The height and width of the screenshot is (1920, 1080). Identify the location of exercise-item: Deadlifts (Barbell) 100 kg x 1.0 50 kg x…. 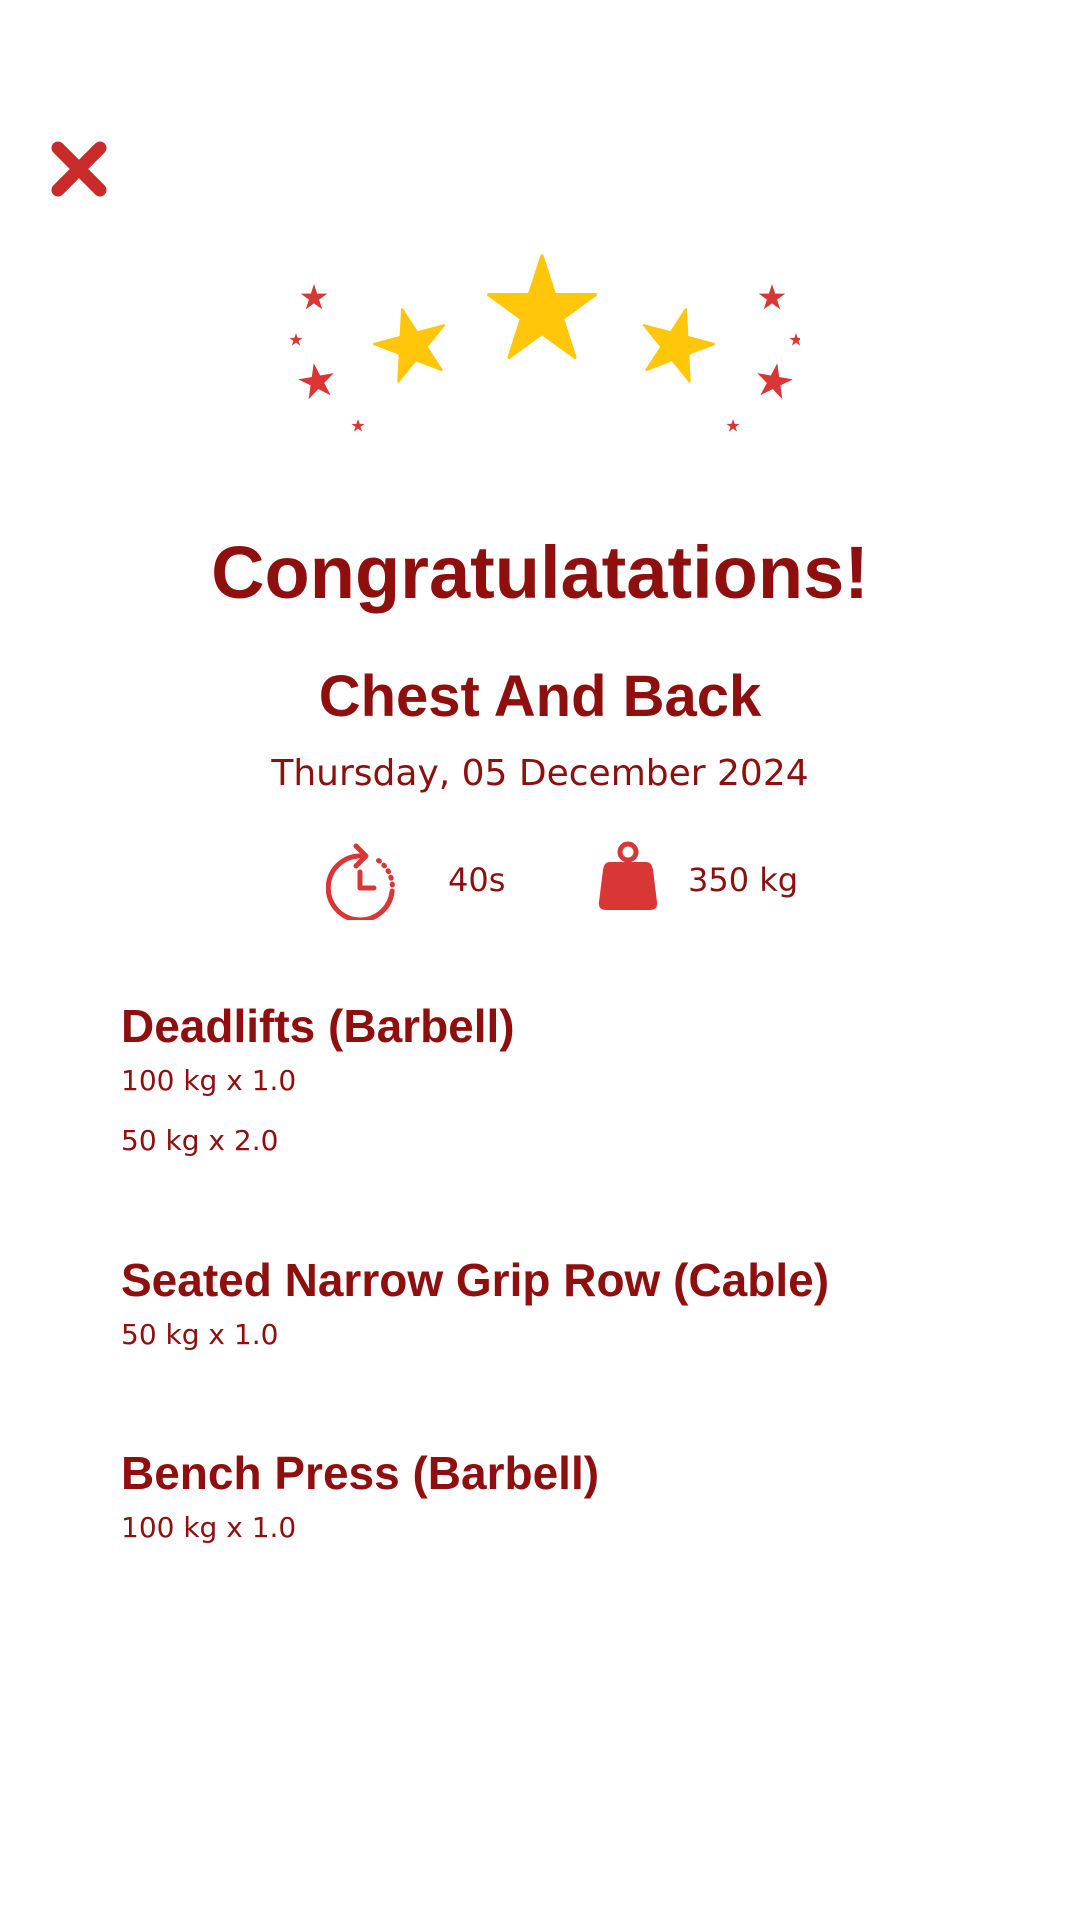
(571, 1091).